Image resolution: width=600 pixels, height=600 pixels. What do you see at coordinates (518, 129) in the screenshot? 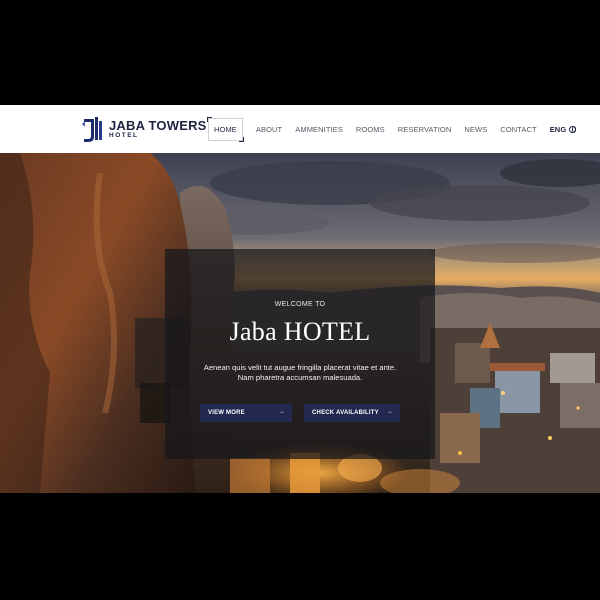
I see `nav-item-contact: CONTACT` at bounding box center [518, 129].